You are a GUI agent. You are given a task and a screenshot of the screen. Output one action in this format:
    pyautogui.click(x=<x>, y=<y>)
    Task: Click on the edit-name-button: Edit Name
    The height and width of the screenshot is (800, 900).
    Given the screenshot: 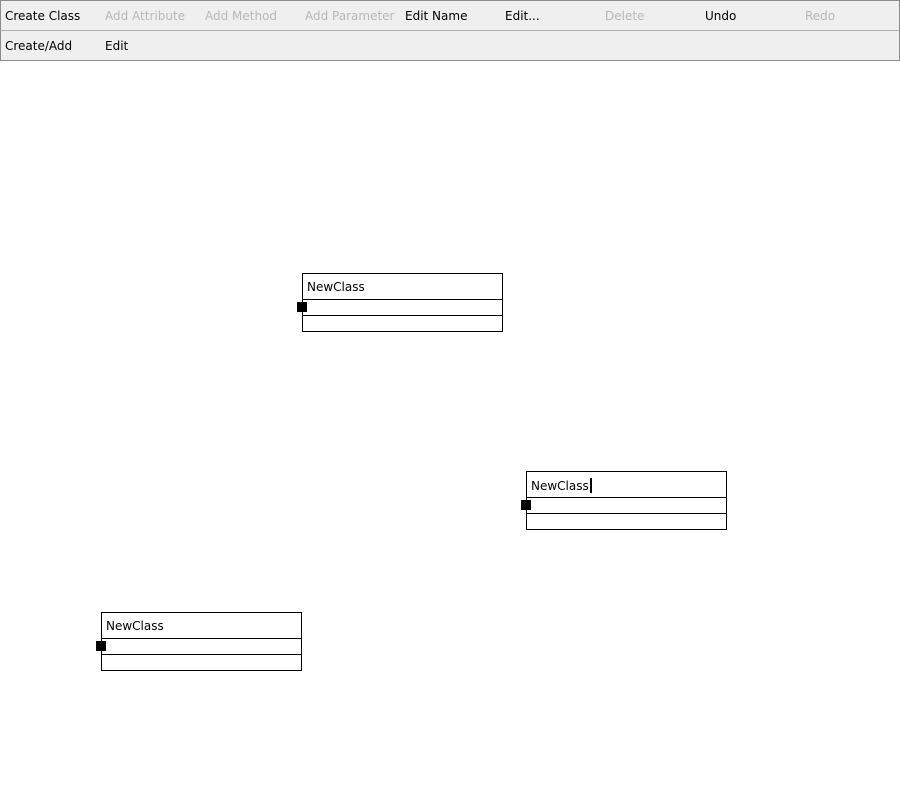 What is the action you would take?
    pyautogui.click(x=436, y=16)
    